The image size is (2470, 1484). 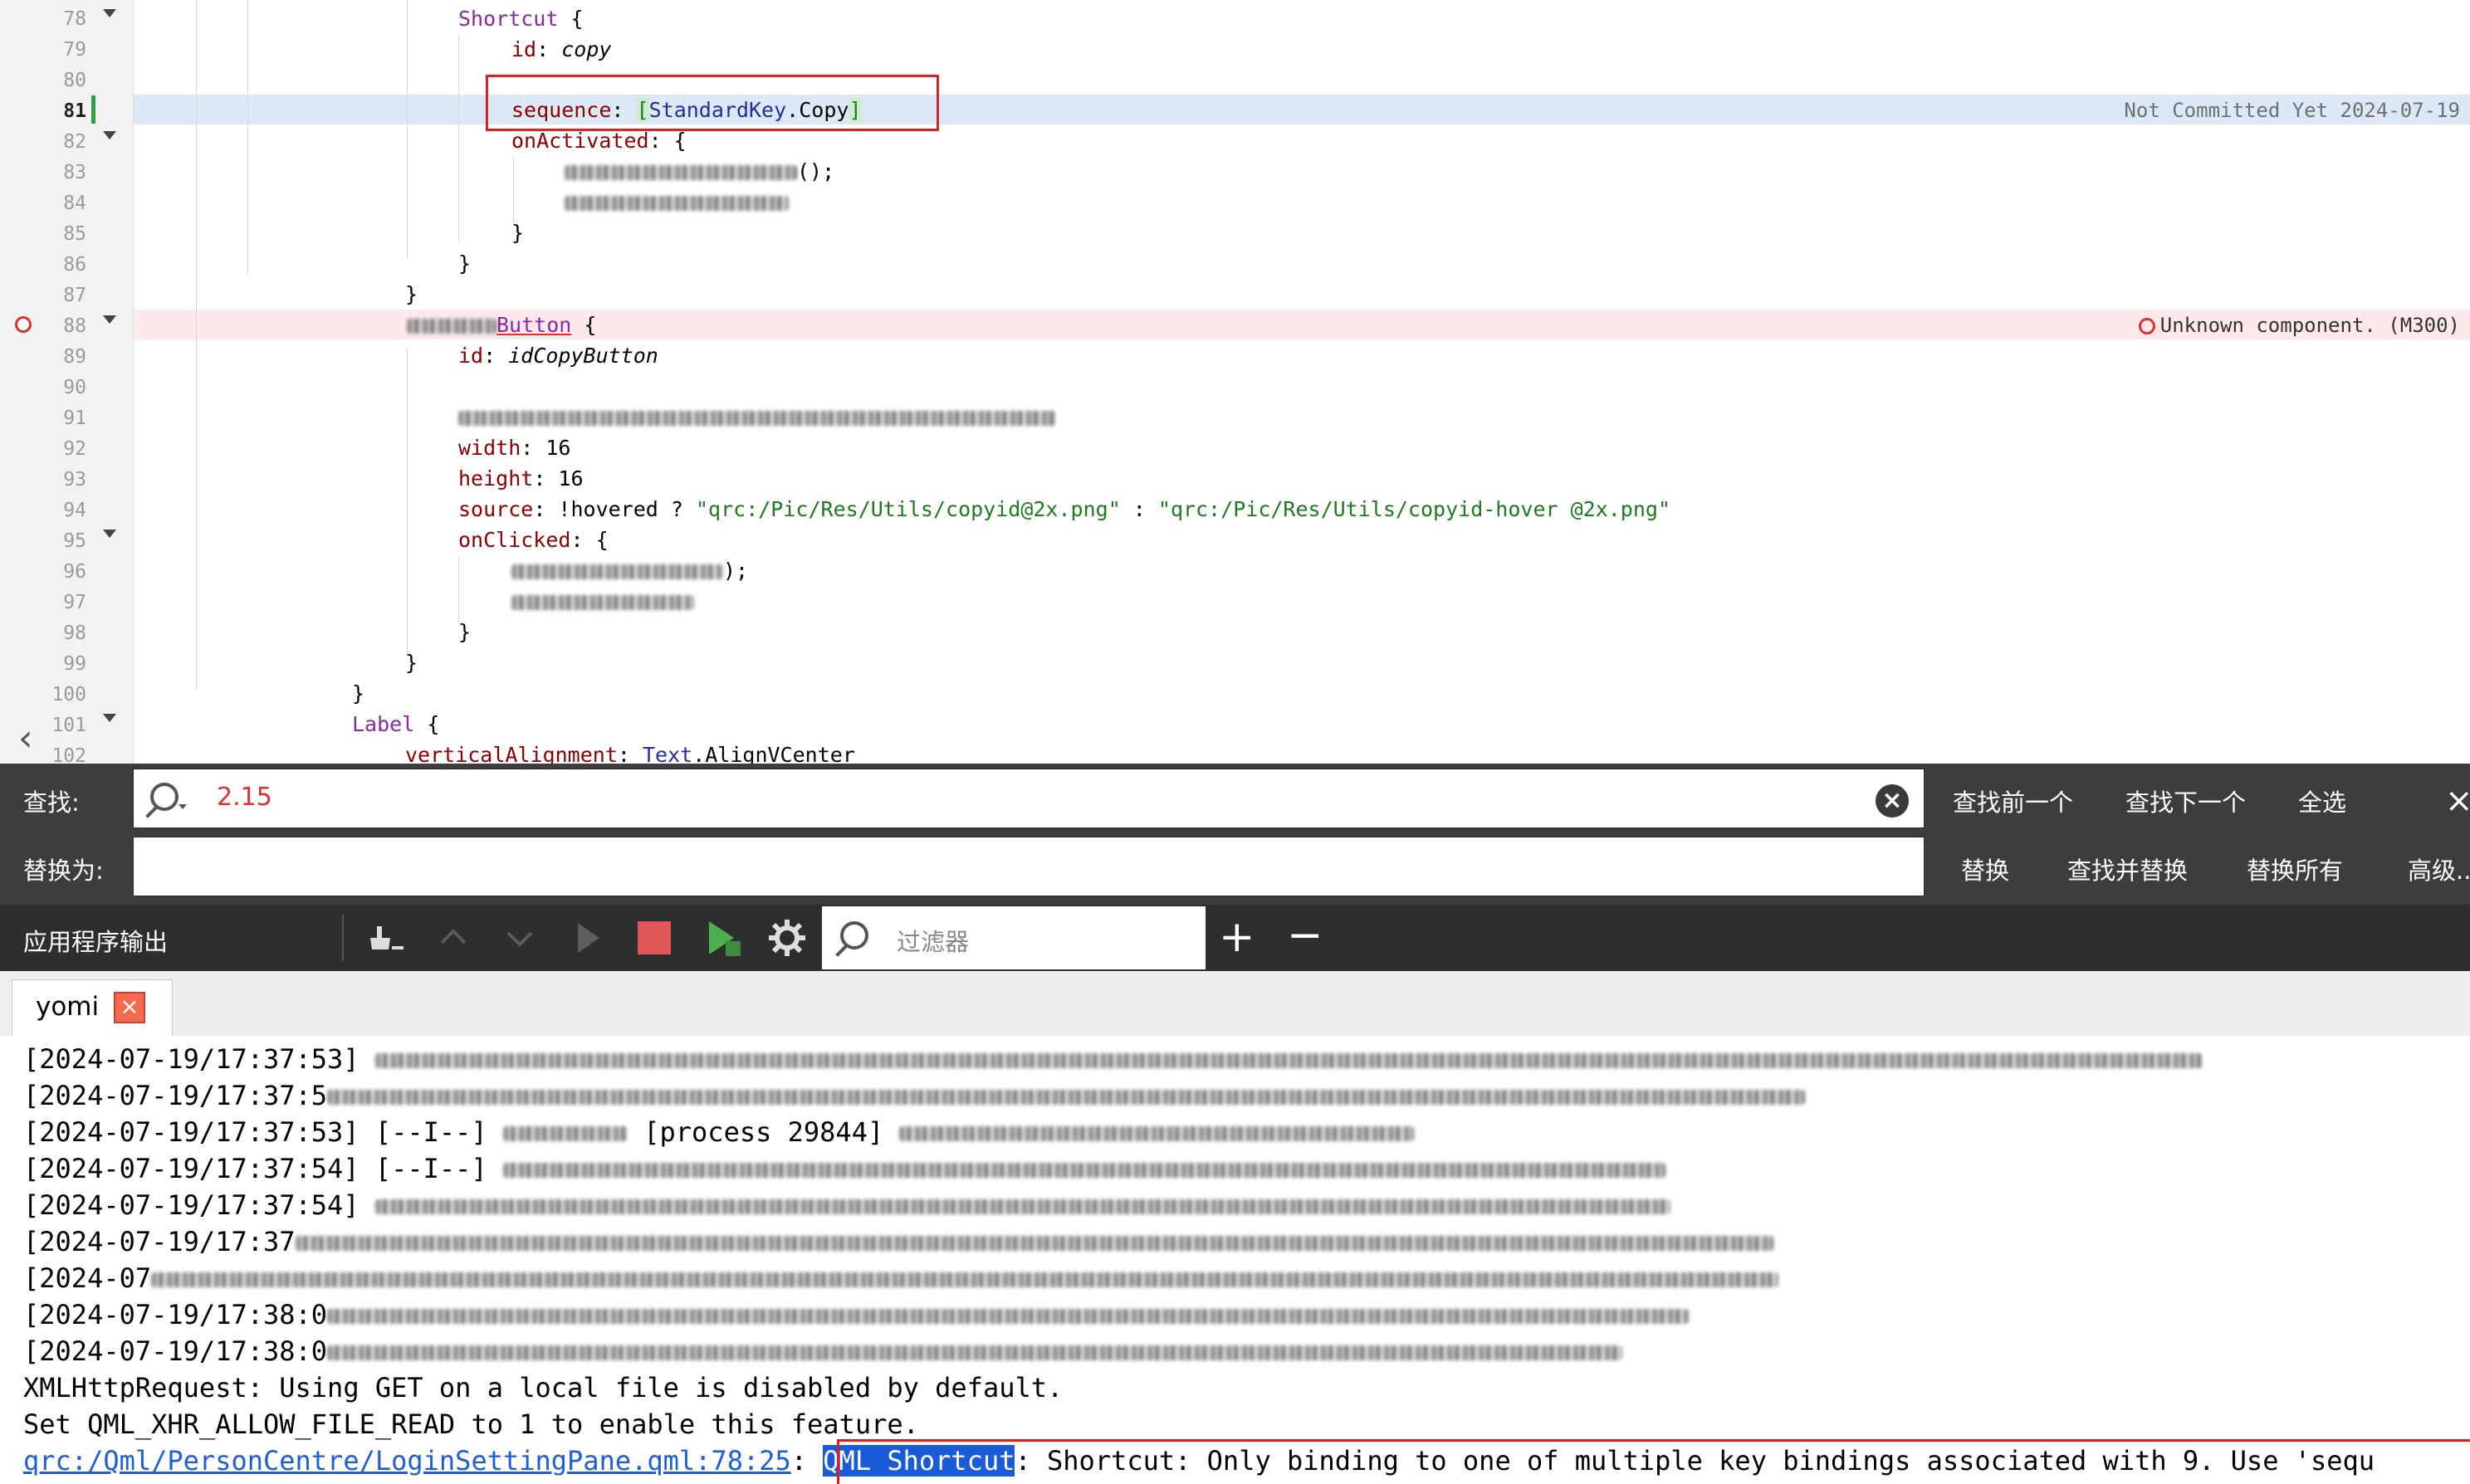 I want to click on line-number: 90, so click(x=43, y=388).